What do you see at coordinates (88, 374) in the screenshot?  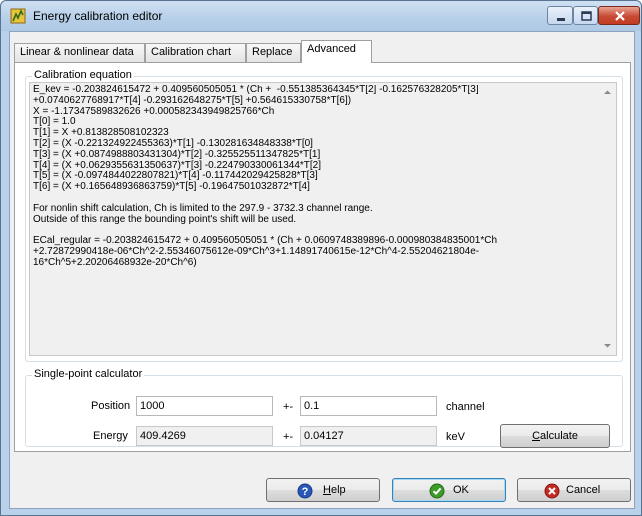 I see `single-point-calculator-label: Single-point calculator` at bounding box center [88, 374].